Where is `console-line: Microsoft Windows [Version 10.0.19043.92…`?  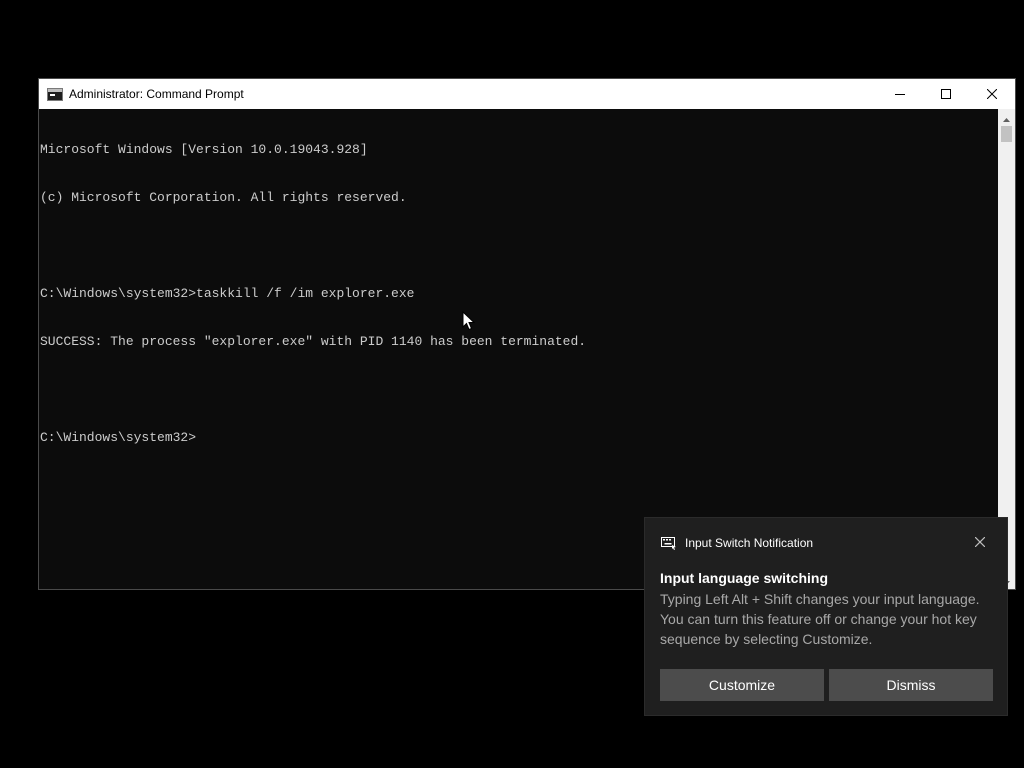 console-line: Microsoft Windows [Version 10.0.19043.92… is located at coordinates (204, 149).